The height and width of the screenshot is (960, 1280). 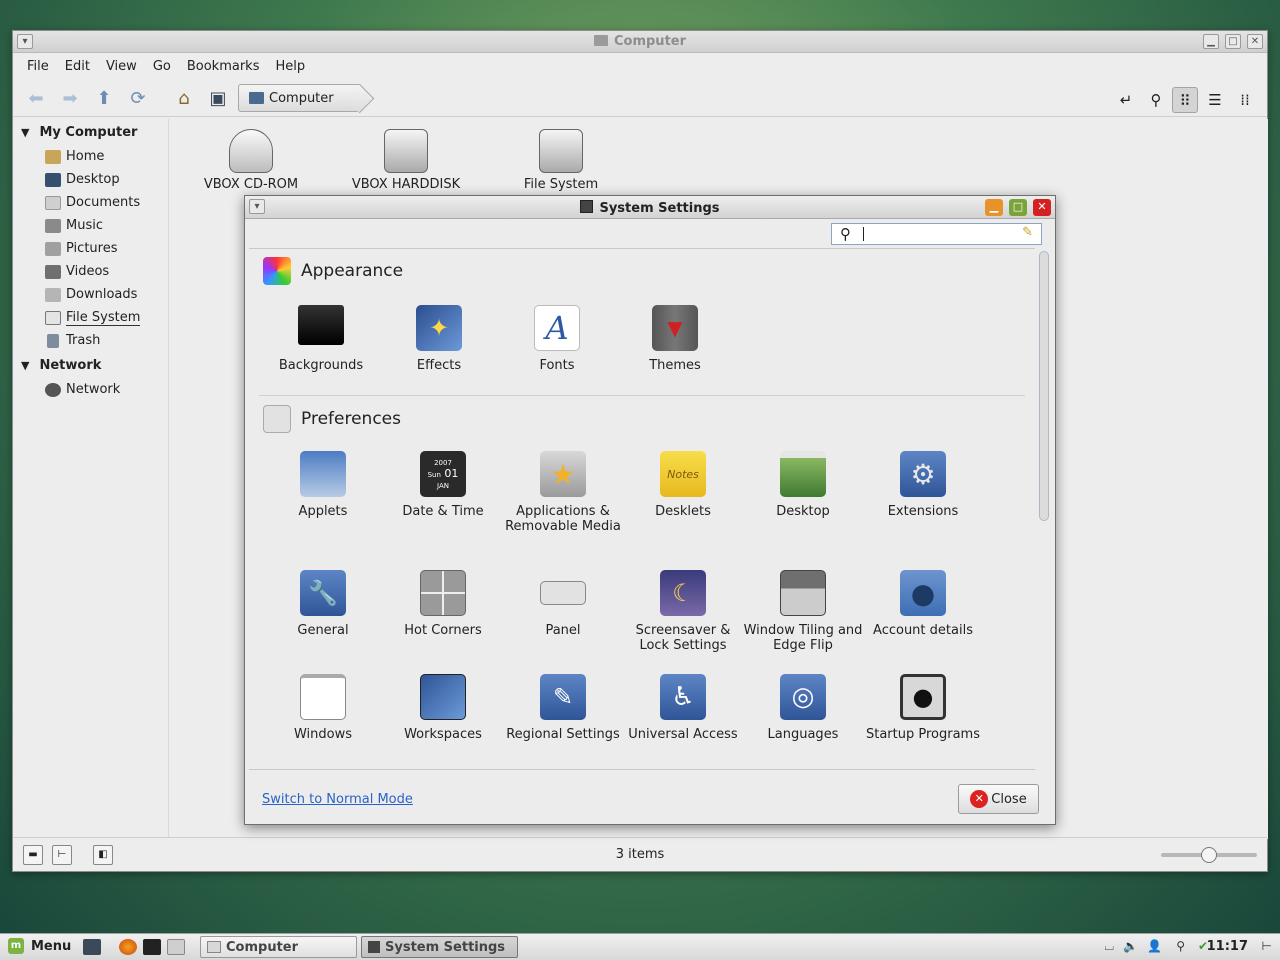 I want to click on home-icon: ⌂, so click(x=184, y=99).